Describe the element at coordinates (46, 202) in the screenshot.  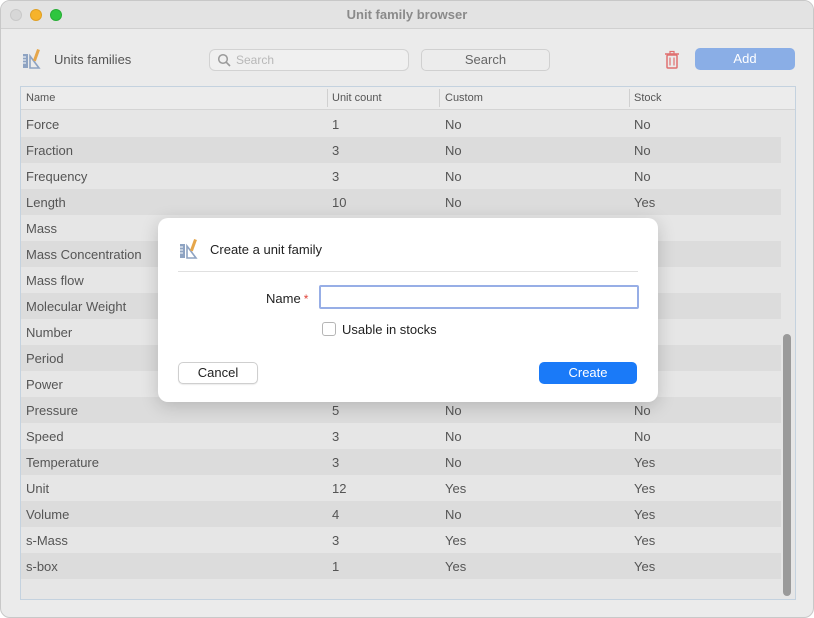
I see `cell-name: Length` at that location.